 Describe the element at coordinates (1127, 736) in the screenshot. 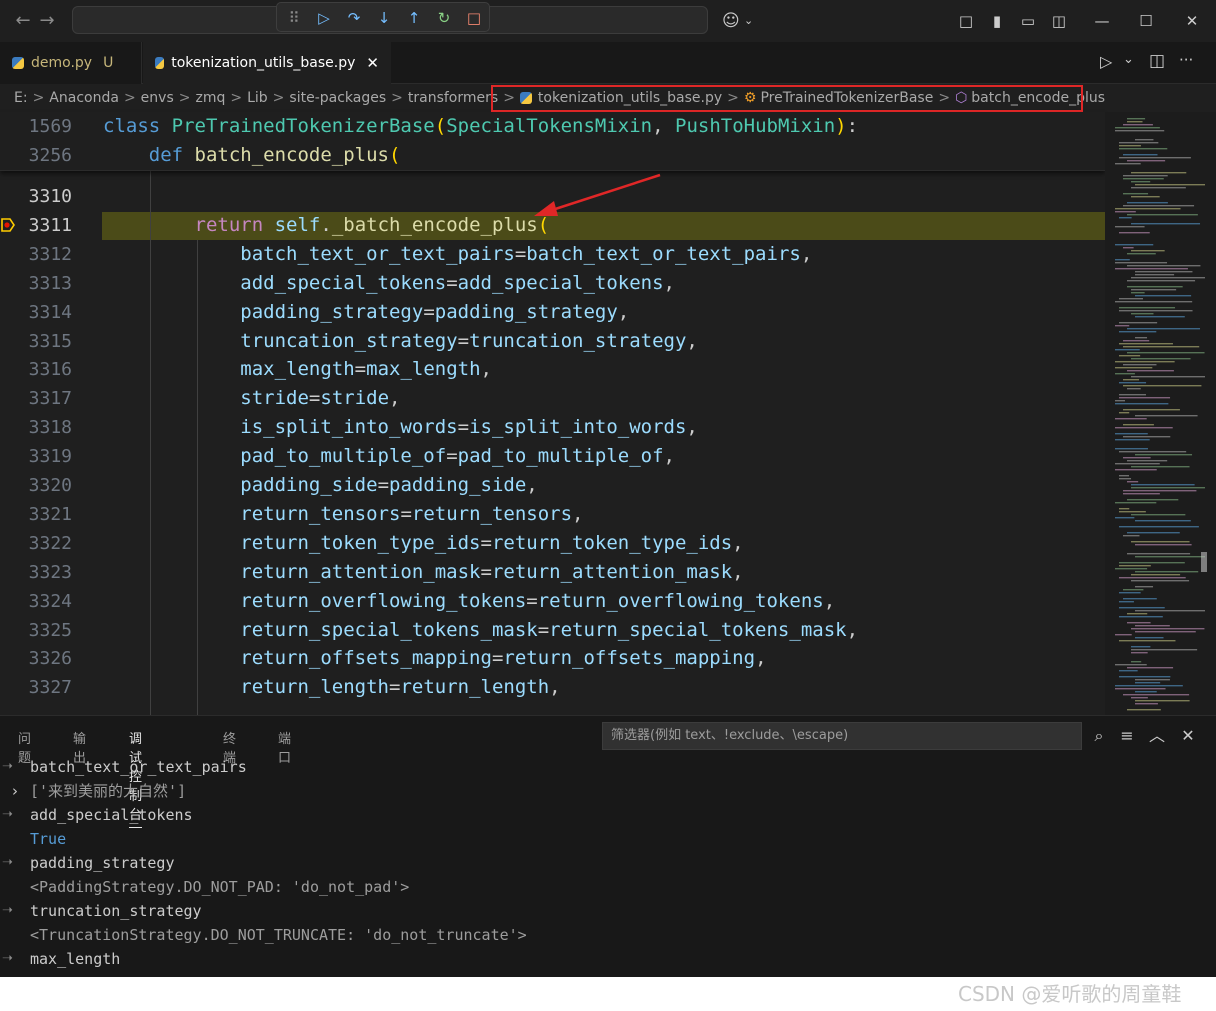

I see `word-wrap-icon: ≡` at that location.